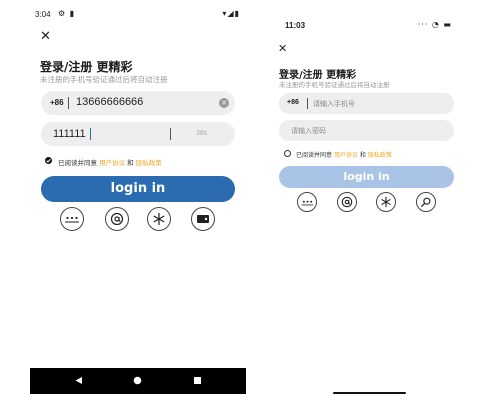 This screenshot has height=418, width=494. Describe the element at coordinates (308, 131) in the screenshot. I see `password-input: 请输入密码` at that location.